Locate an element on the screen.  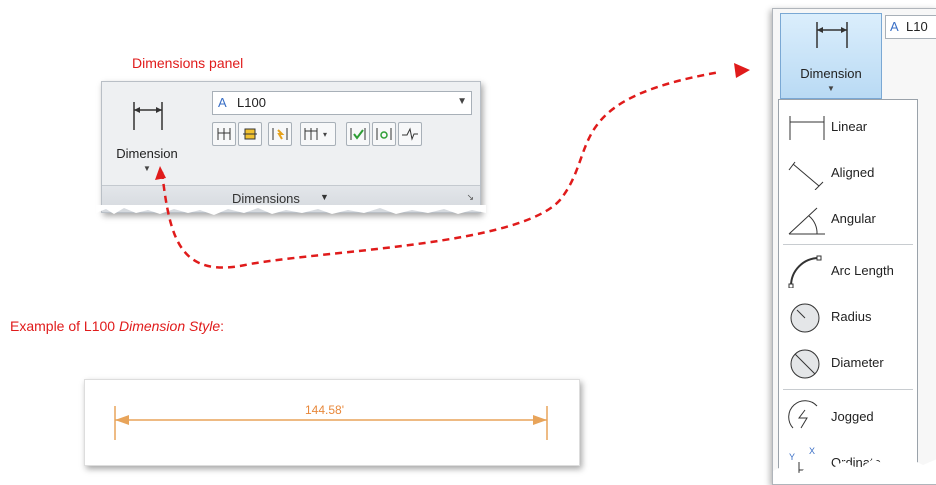
menu-item-jogged: Jogged is located at coordinates (848, 417).